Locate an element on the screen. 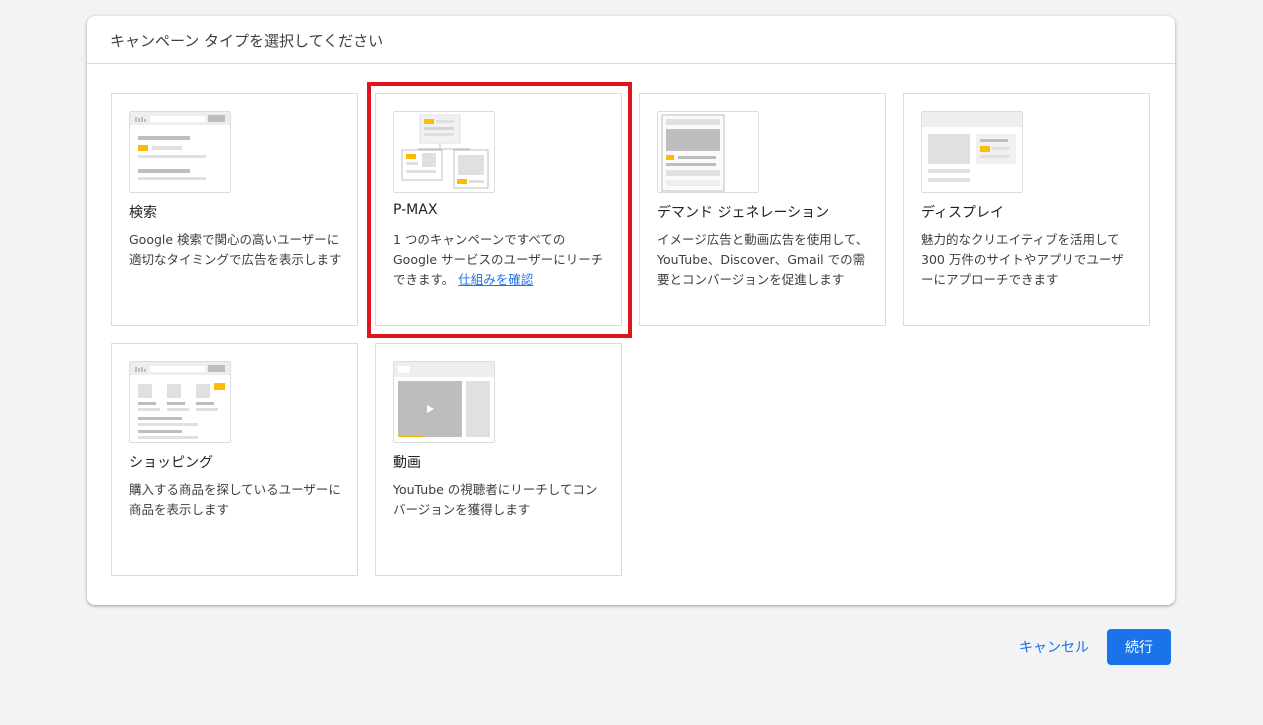 Image resolution: width=1263 pixels, height=725 pixels. campaign-type-card-shopping: ショッピング 購入する商品を探しているユーザーに商品を表示します is located at coordinates (234, 459).